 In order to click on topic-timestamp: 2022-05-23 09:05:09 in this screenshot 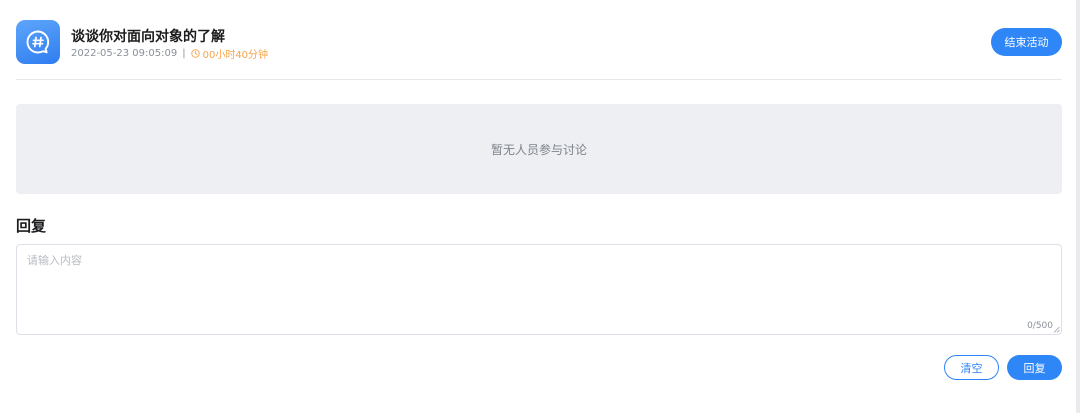, I will do `click(124, 53)`.